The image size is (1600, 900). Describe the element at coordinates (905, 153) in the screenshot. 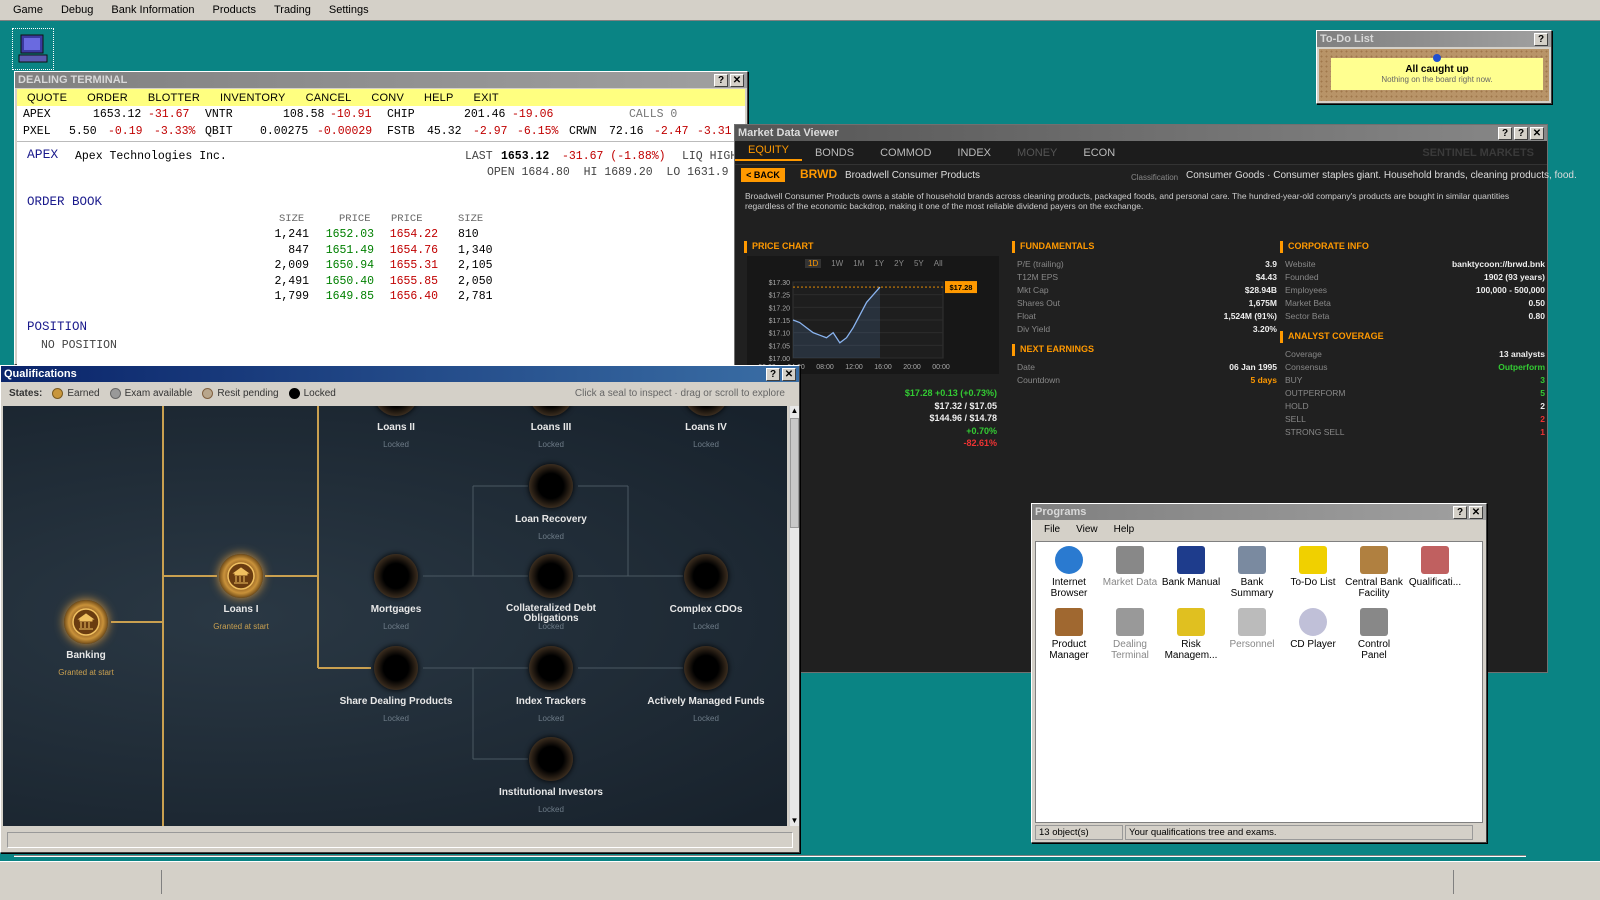

I see `tab-commod: COMMOD` at that location.